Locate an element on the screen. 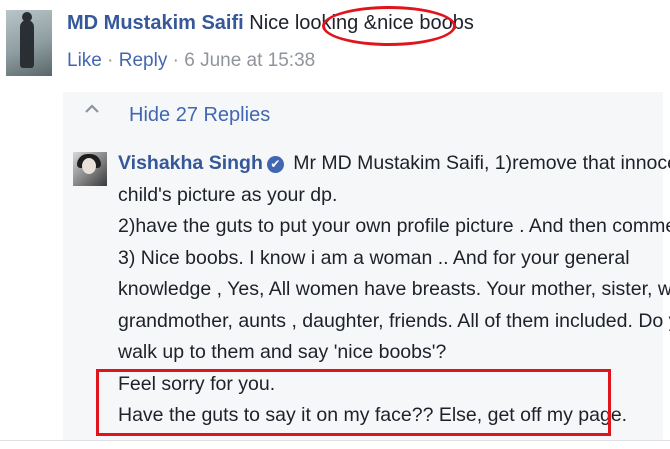 Image resolution: width=670 pixels, height=449 pixels. comment-actions: Like · Reply · 6 June at 15:38 is located at coordinates (191, 61).